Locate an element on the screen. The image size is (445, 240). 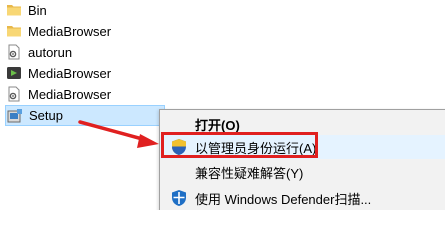
file-name: autorun is located at coordinates (50, 52).